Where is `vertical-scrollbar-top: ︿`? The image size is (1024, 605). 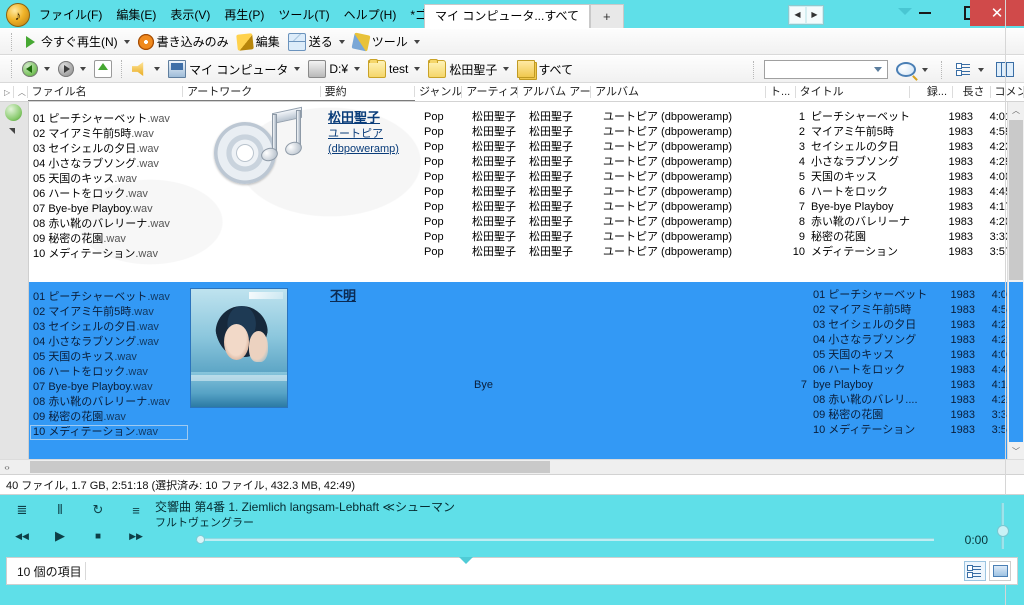 vertical-scrollbar-top: ︿ is located at coordinates (1015, 192).